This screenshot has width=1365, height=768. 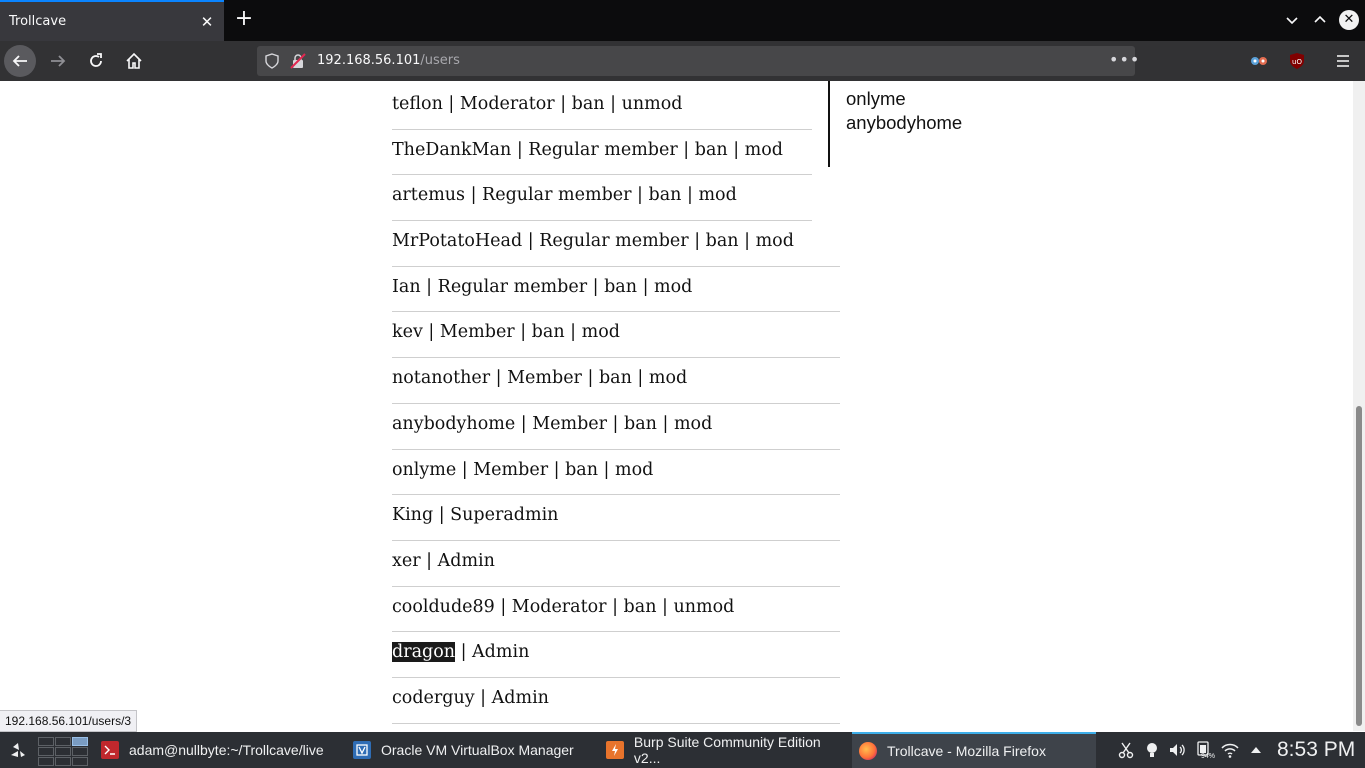 I want to click on user-entry: artemus | Regular member | ban | mod, so click(x=564, y=195).